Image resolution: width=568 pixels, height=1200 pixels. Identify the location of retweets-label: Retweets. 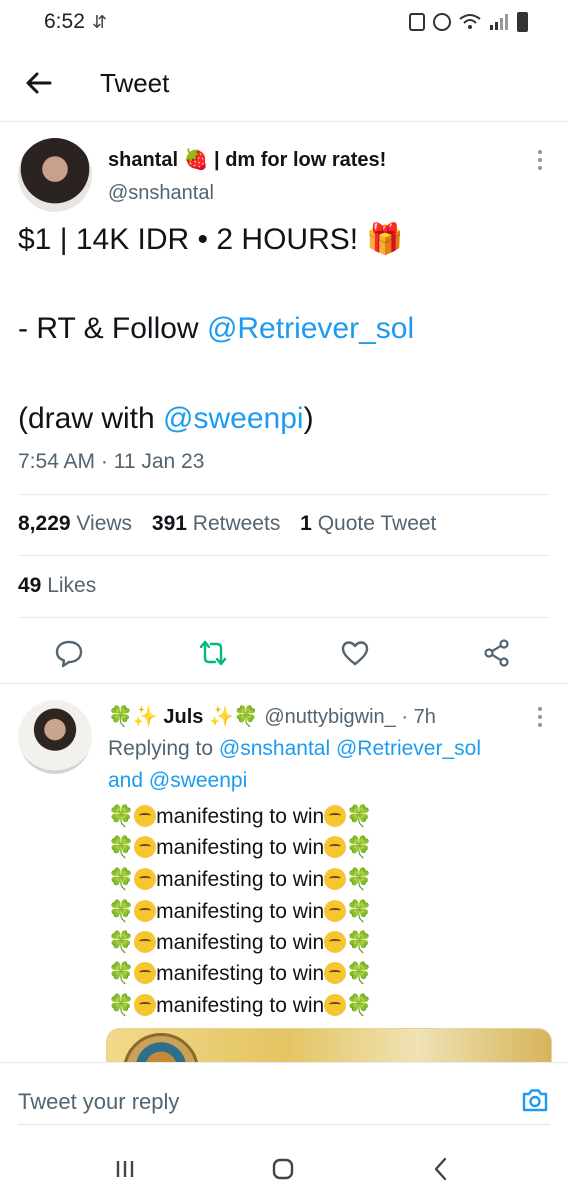
(236, 523).